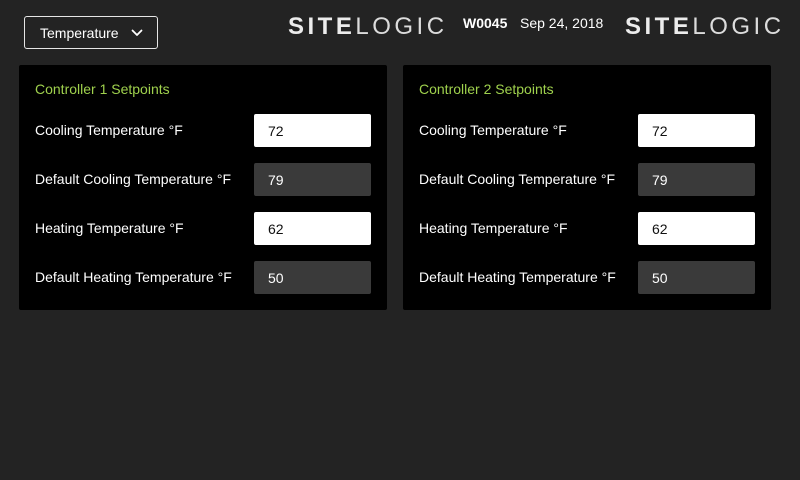  Describe the element at coordinates (485, 23) in the screenshot. I see `site-id: W0045` at that location.